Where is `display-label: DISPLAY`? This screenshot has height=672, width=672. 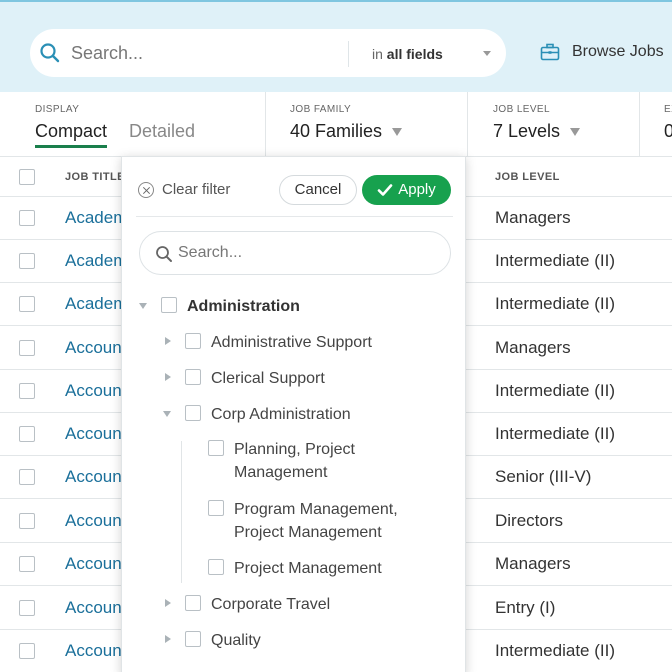 display-label: DISPLAY is located at coordinates (57, 109).